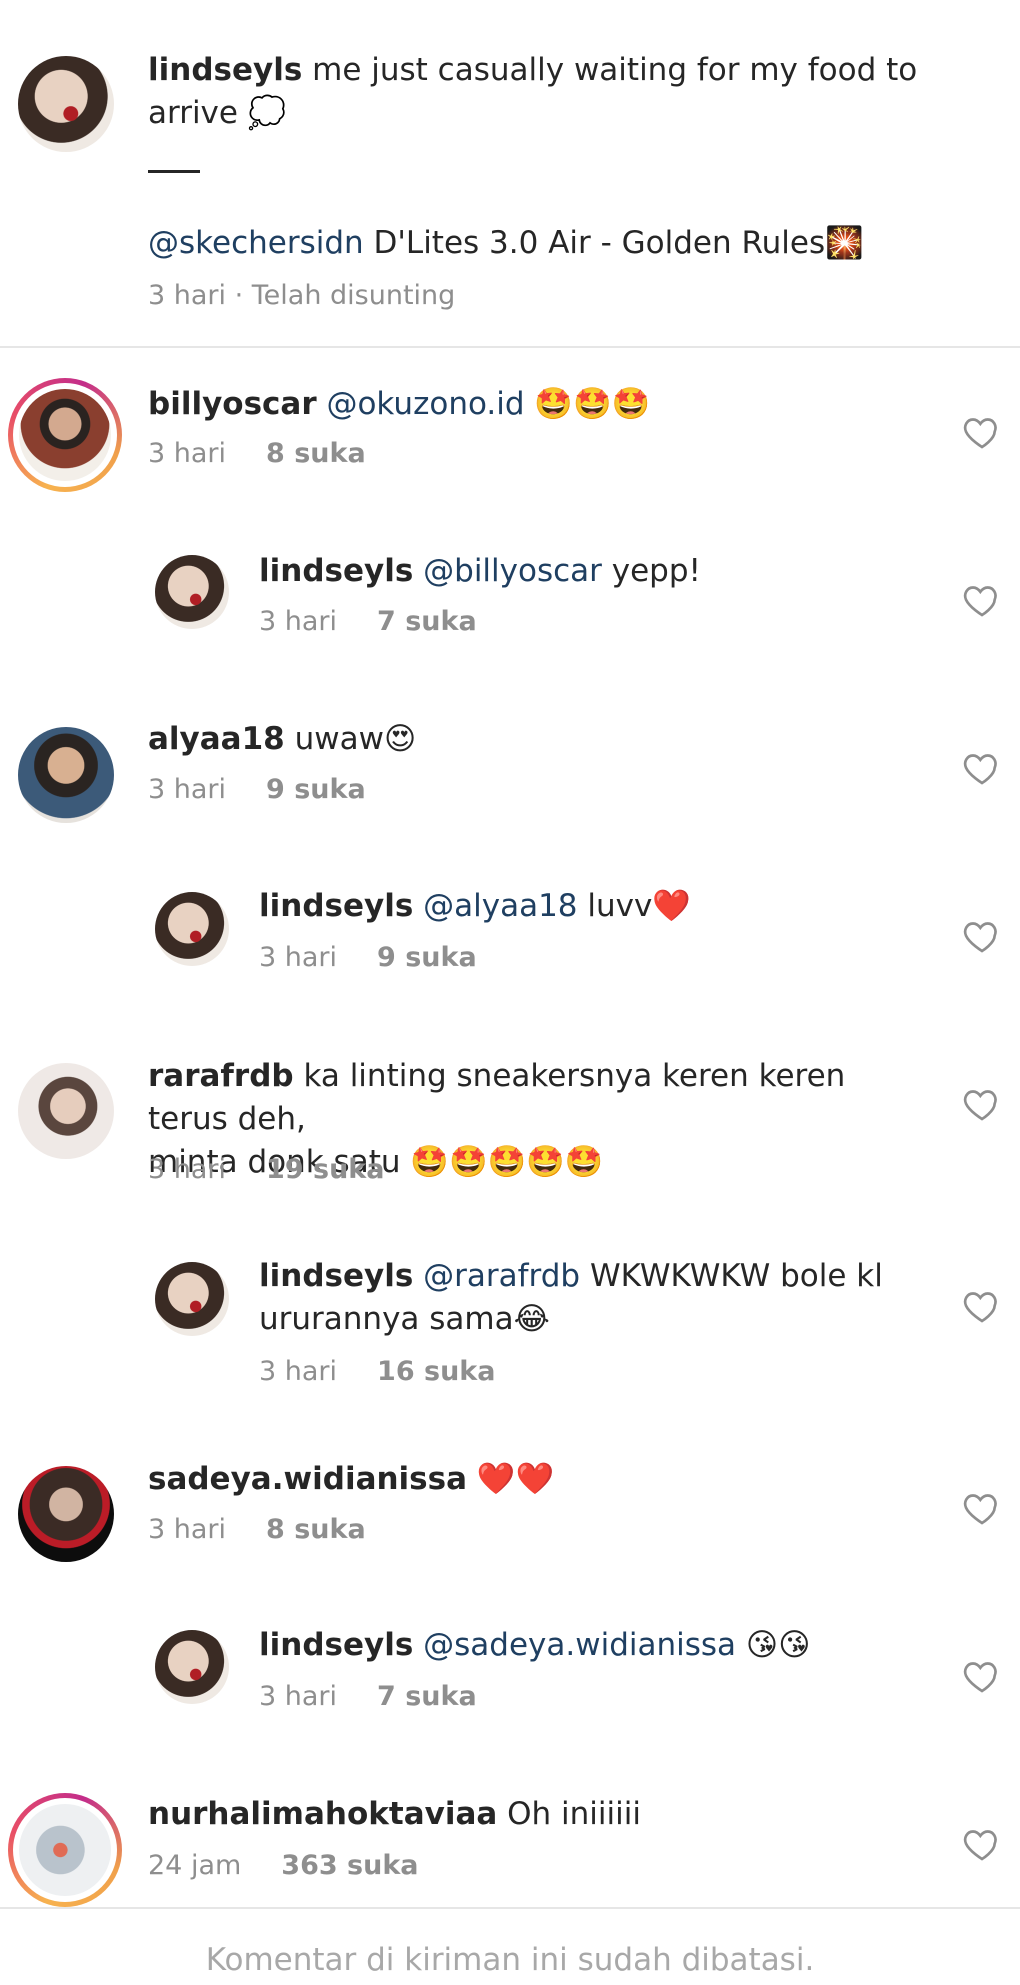 The height and width of the screenshot is (1985, 1020). I want to click on comment-username: rarafrdb, so click(221, 1076).